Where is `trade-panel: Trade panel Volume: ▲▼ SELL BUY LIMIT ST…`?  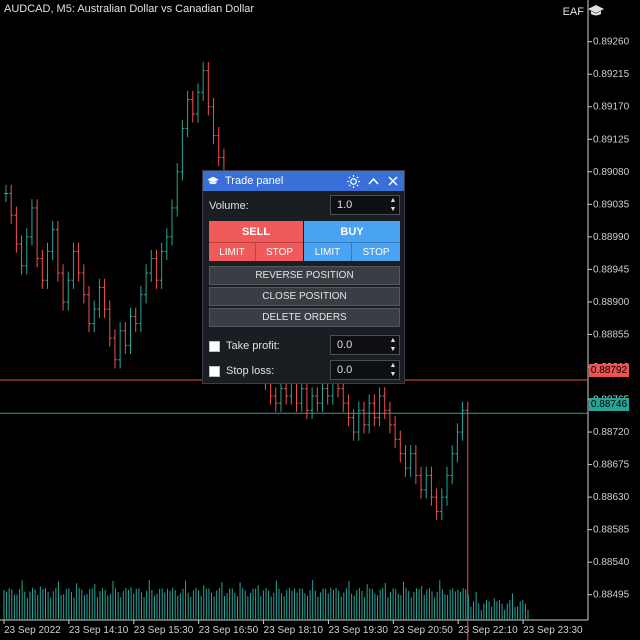 trade-panel: Trade panel Volume: ▲▼ SELL BUY LIMIT ST… is located at coordinates (303, 277).